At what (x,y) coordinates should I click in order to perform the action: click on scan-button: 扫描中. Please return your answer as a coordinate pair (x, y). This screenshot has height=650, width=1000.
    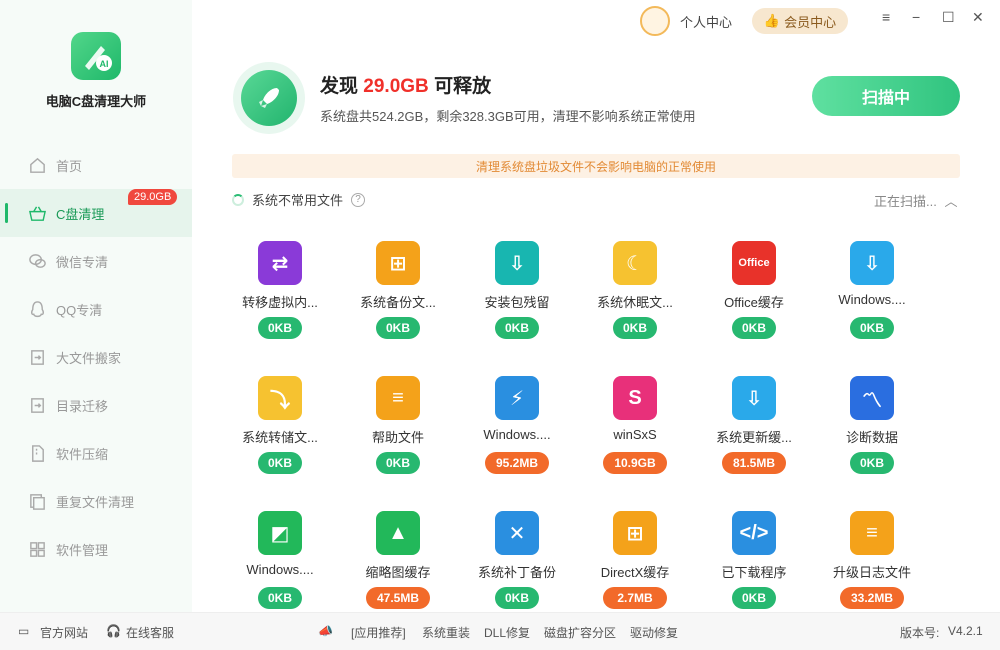
    Looking at the image, I should click on (886, 96).